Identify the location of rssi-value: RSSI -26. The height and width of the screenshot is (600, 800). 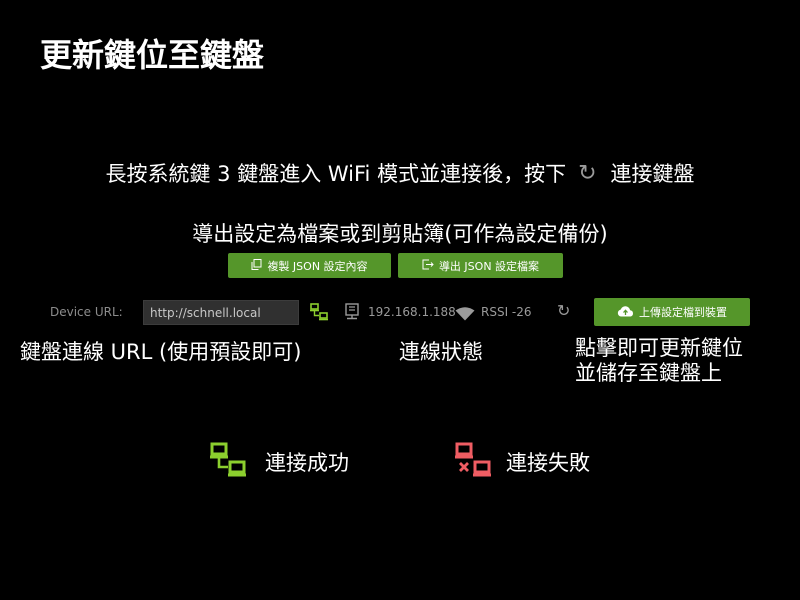
(506, 312).